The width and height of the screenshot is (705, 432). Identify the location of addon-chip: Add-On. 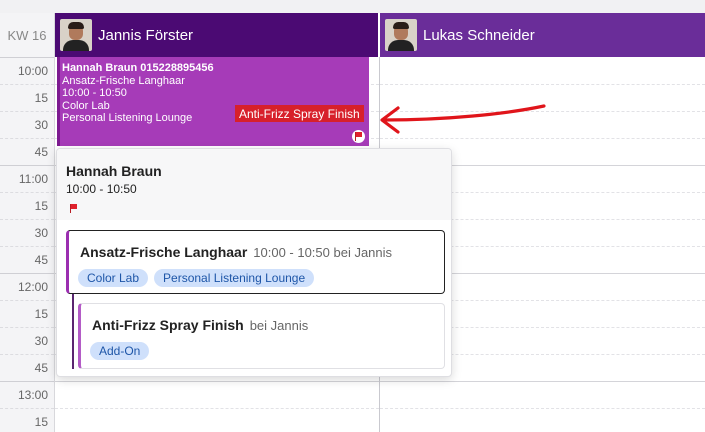
(120, 351).